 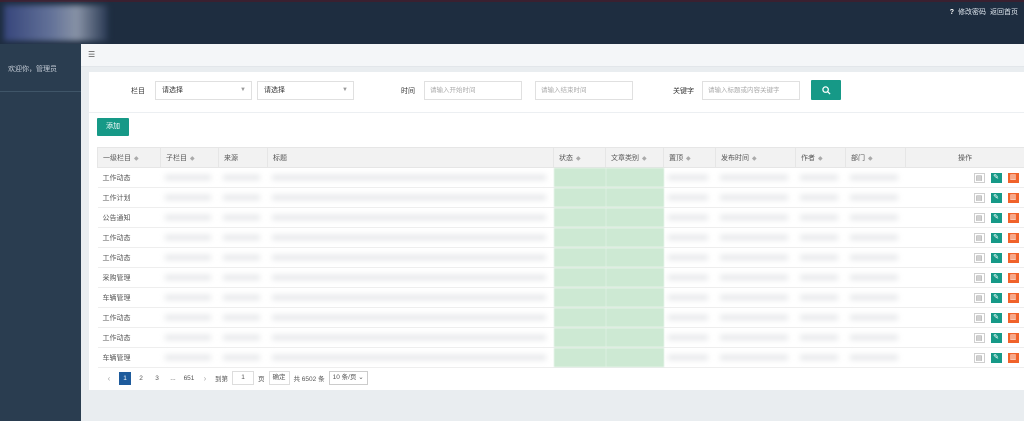 What do you see at coordinates (826, 90) in the screenshot?
I see `search-button` at bounding box center [826, 90].